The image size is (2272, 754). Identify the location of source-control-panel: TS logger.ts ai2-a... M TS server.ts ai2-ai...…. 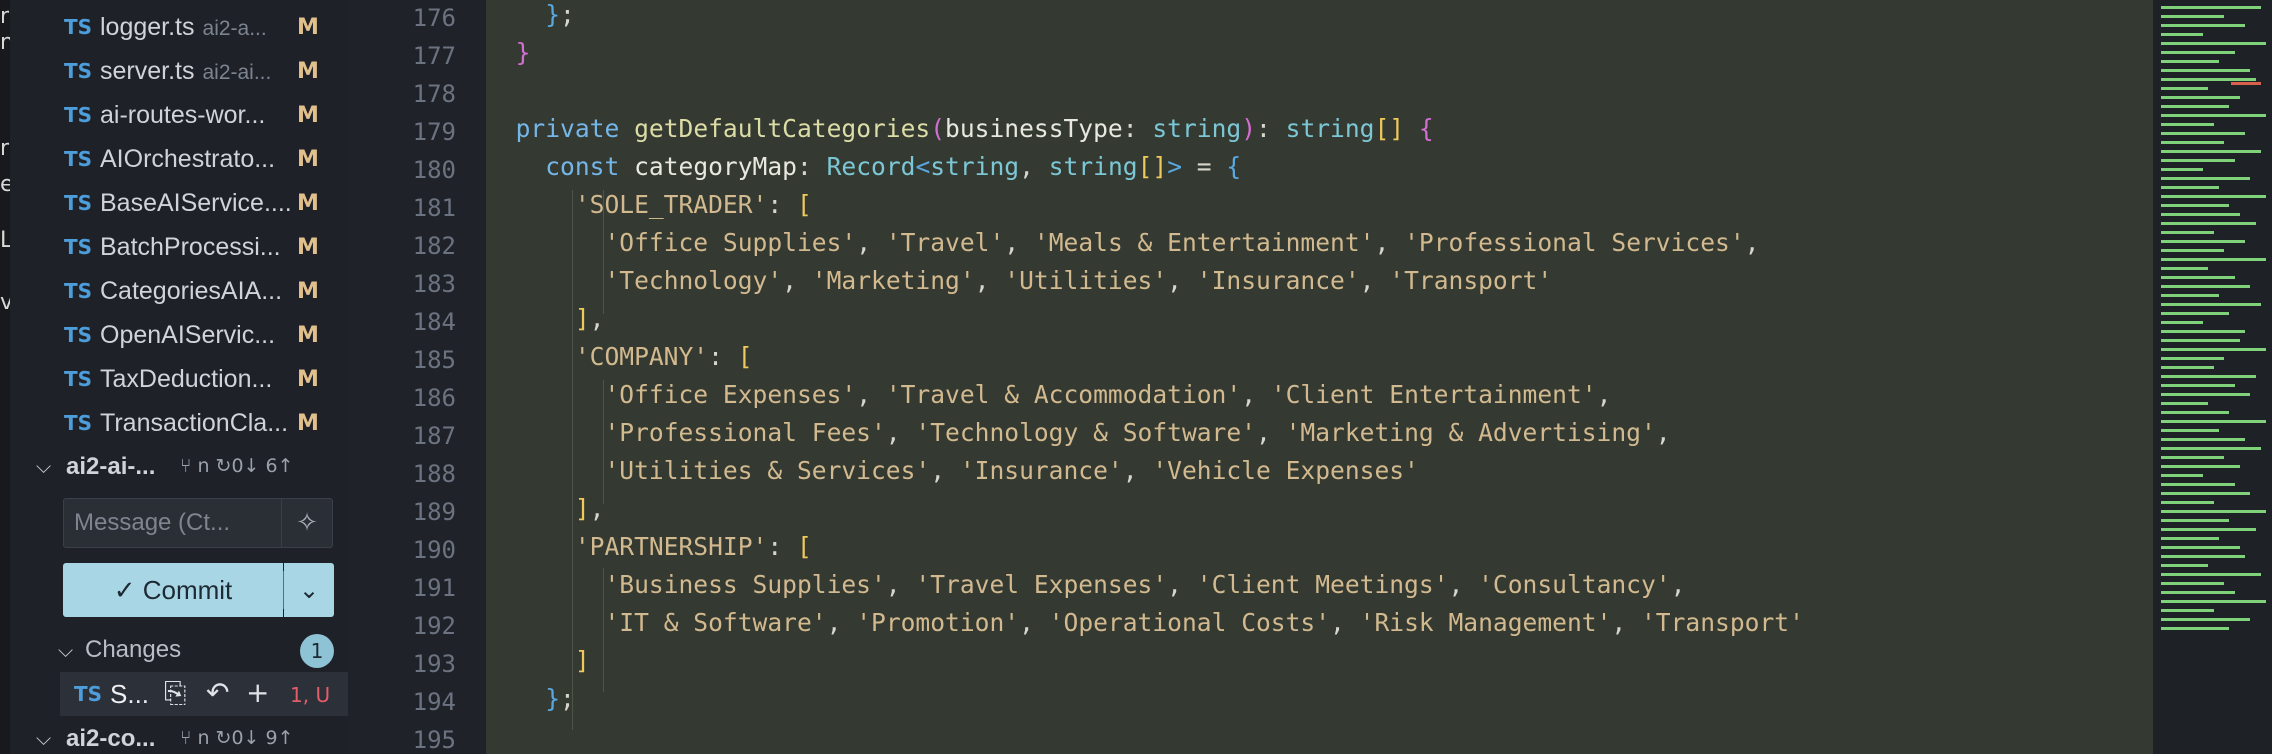
(179, 377).